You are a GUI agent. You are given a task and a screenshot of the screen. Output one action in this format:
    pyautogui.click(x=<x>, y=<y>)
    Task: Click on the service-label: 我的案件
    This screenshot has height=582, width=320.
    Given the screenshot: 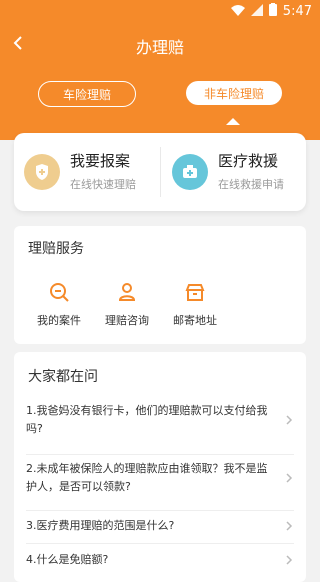 What is the action you would take?
    pyautogui.click(x=59, y=320)
    